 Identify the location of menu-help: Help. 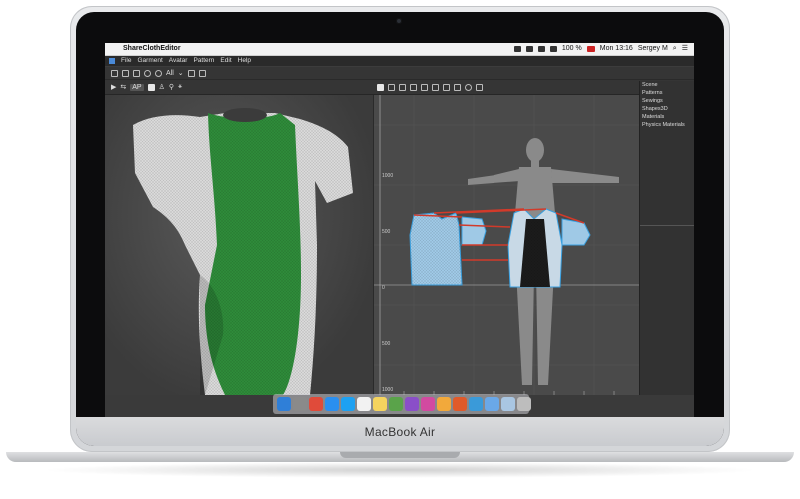
(244, 61).